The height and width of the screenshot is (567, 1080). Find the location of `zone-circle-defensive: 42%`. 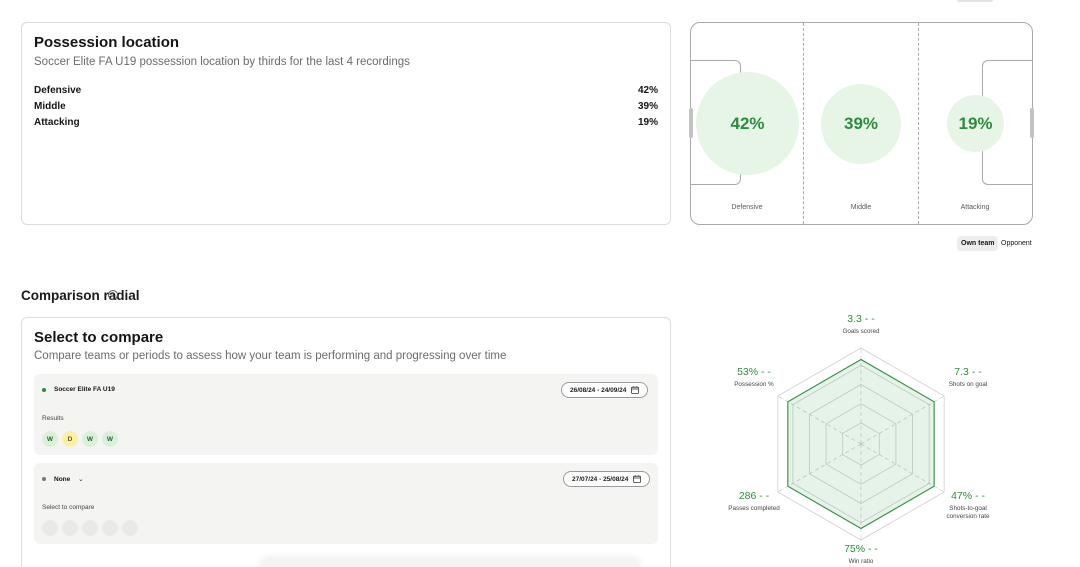

zone-circle-defensive: 42% is located at coordinates (747, 123).